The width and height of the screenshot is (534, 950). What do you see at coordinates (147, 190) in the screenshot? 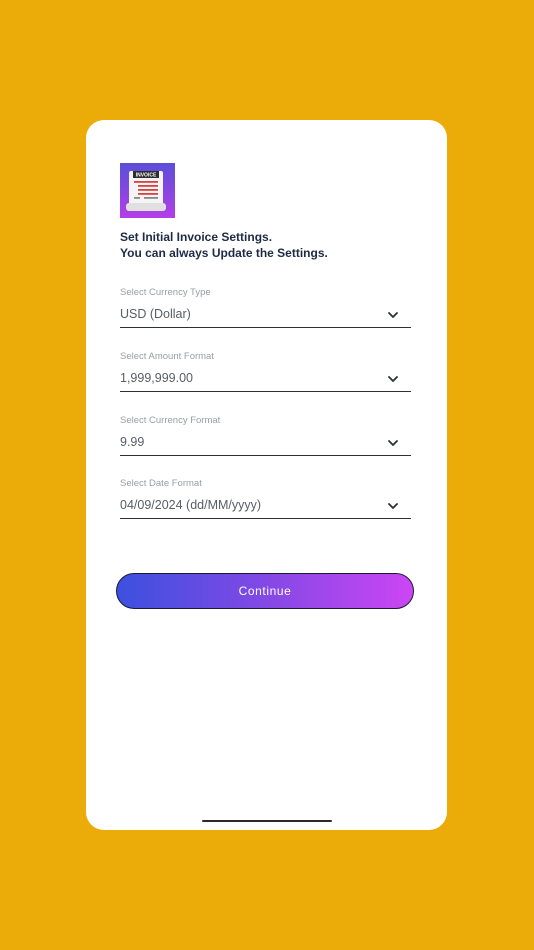
I see `invoice-logo-icon: INVOICE` at bounding box center [147, 190].